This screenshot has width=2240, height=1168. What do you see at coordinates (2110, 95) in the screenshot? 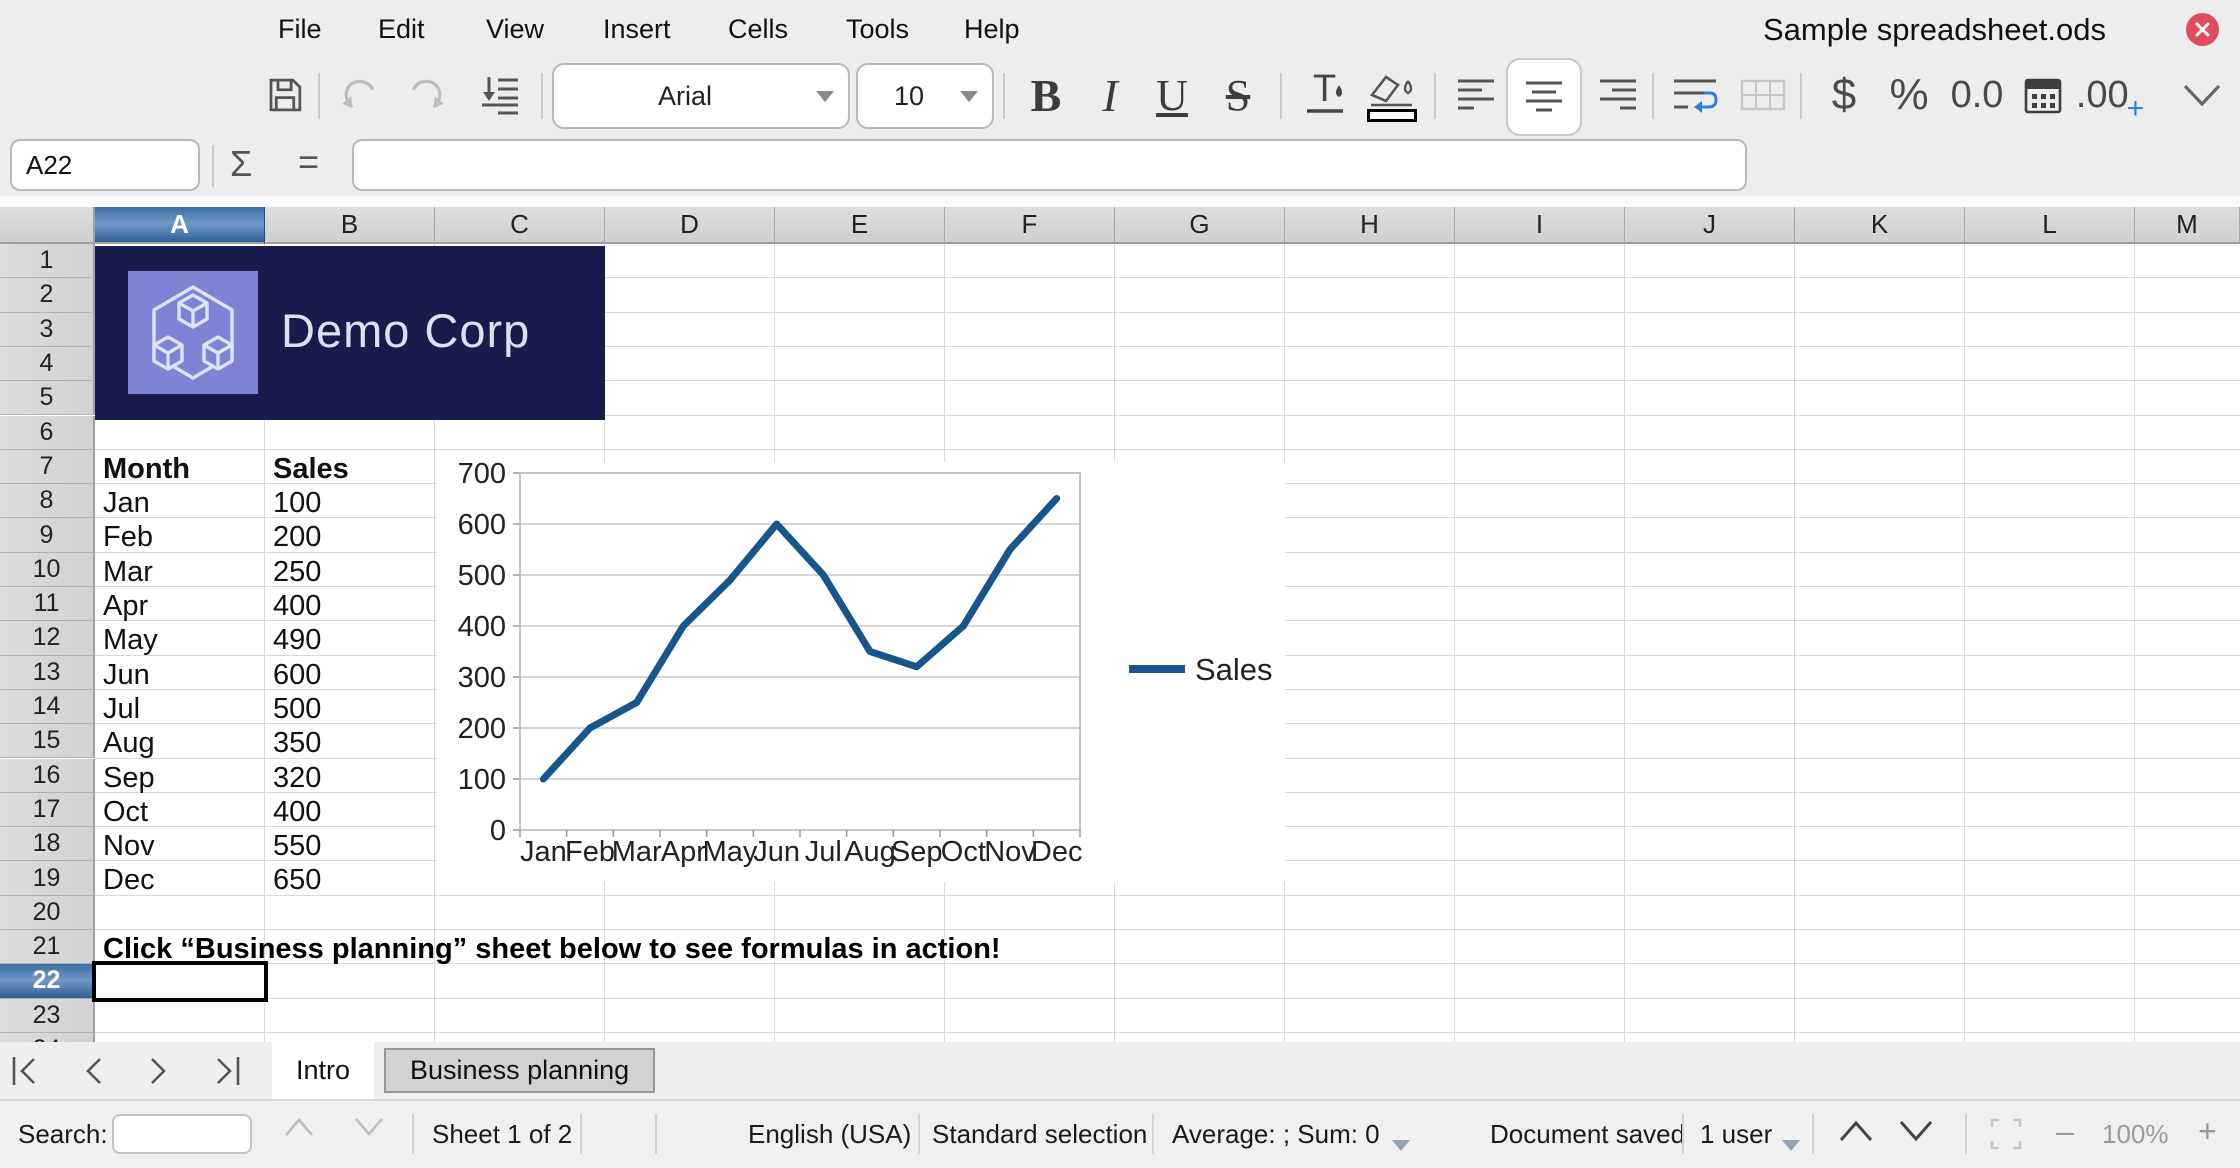
I see `add-decimal-place-button: .00 +` at bounding box center [2110, 95].